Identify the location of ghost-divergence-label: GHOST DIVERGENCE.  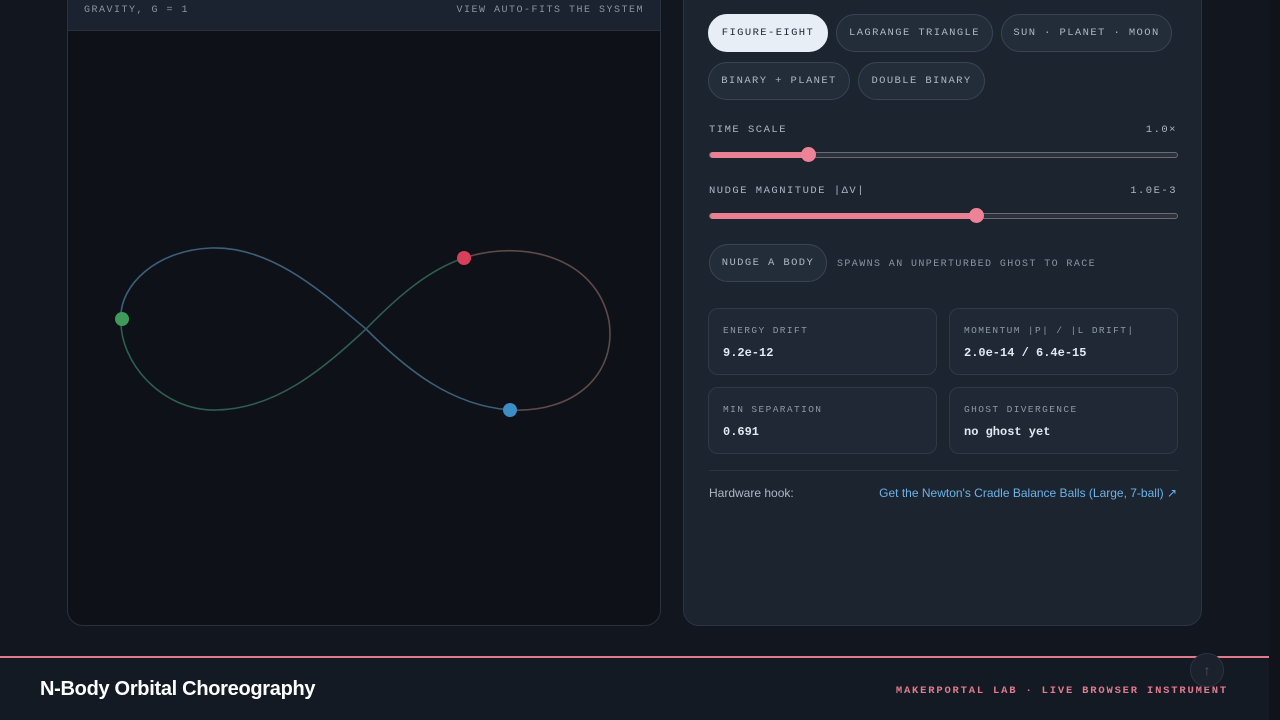
(1021, 409).